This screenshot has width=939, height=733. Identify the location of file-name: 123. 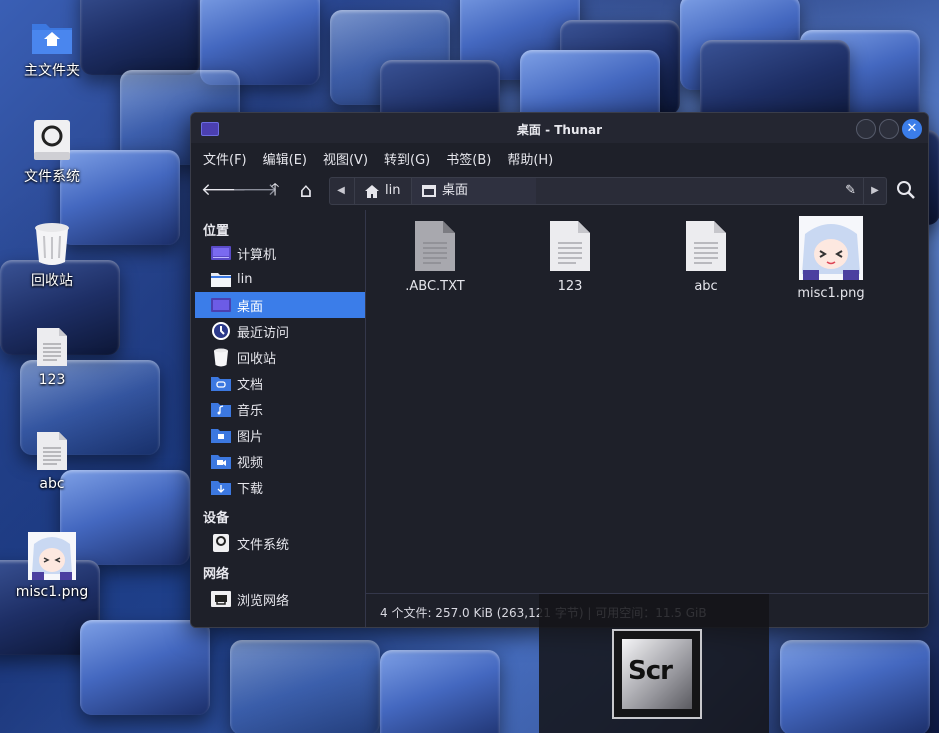
(570, 286).